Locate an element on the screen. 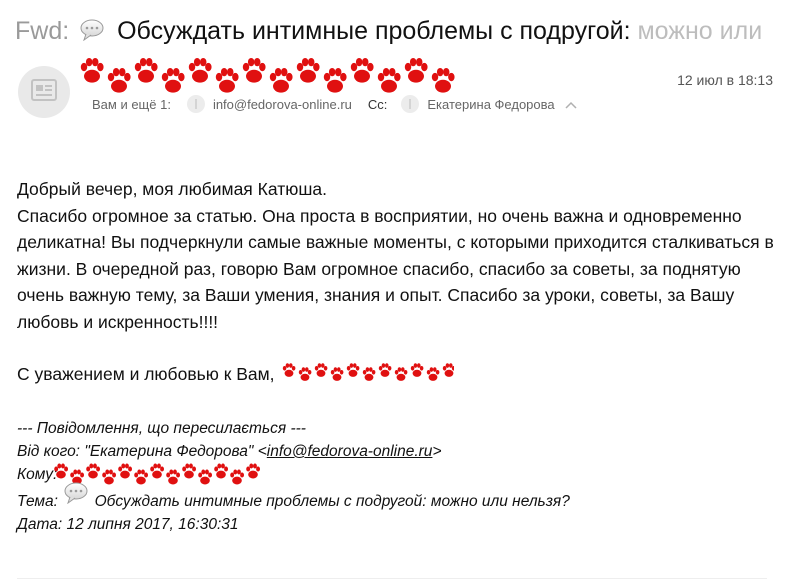  subject-text: Обсуждать интимные проблемы с подругой: is located at coordinates (374, 31).